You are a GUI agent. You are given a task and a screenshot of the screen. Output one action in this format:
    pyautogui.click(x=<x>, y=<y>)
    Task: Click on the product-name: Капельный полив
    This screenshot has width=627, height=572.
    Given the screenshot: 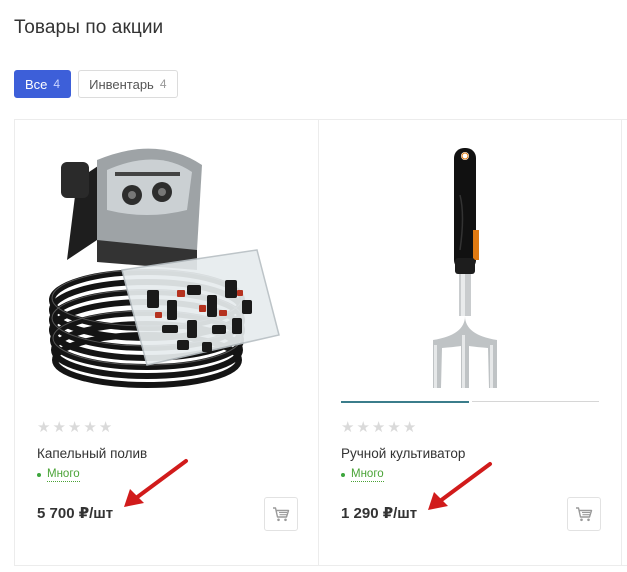 What is the action you would take?
    pyautogui.click(x=92, y=453)
    